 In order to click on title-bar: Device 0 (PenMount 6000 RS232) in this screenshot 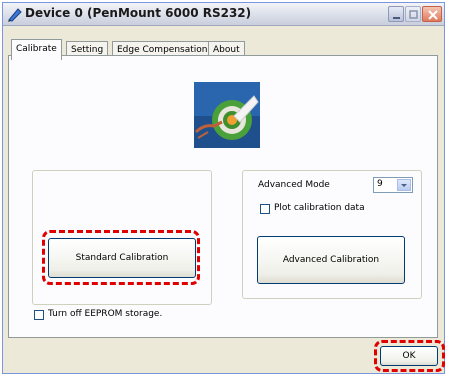, I will do `click(223, 14)`.